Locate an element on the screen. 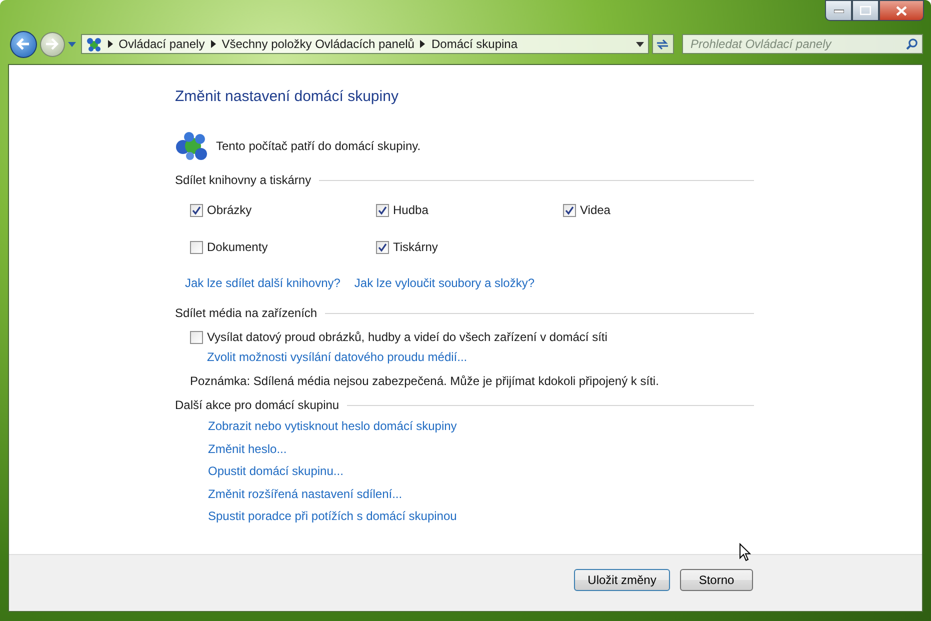 The width and height of the screenshot is (931, 621). address-bar: Ovládací panely Všechny položky Ovládacích panelů Domácí skupina is located at coordinates (364, 44).